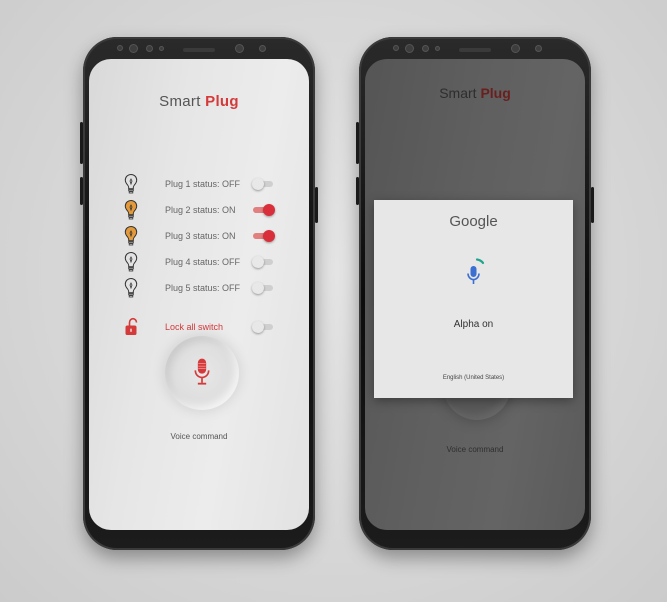  What do you see at coordinates (203, 288) in the screenshot?
I see `plug-status-label: Plug 5 status: OFF` at bounding box center [203, 288].